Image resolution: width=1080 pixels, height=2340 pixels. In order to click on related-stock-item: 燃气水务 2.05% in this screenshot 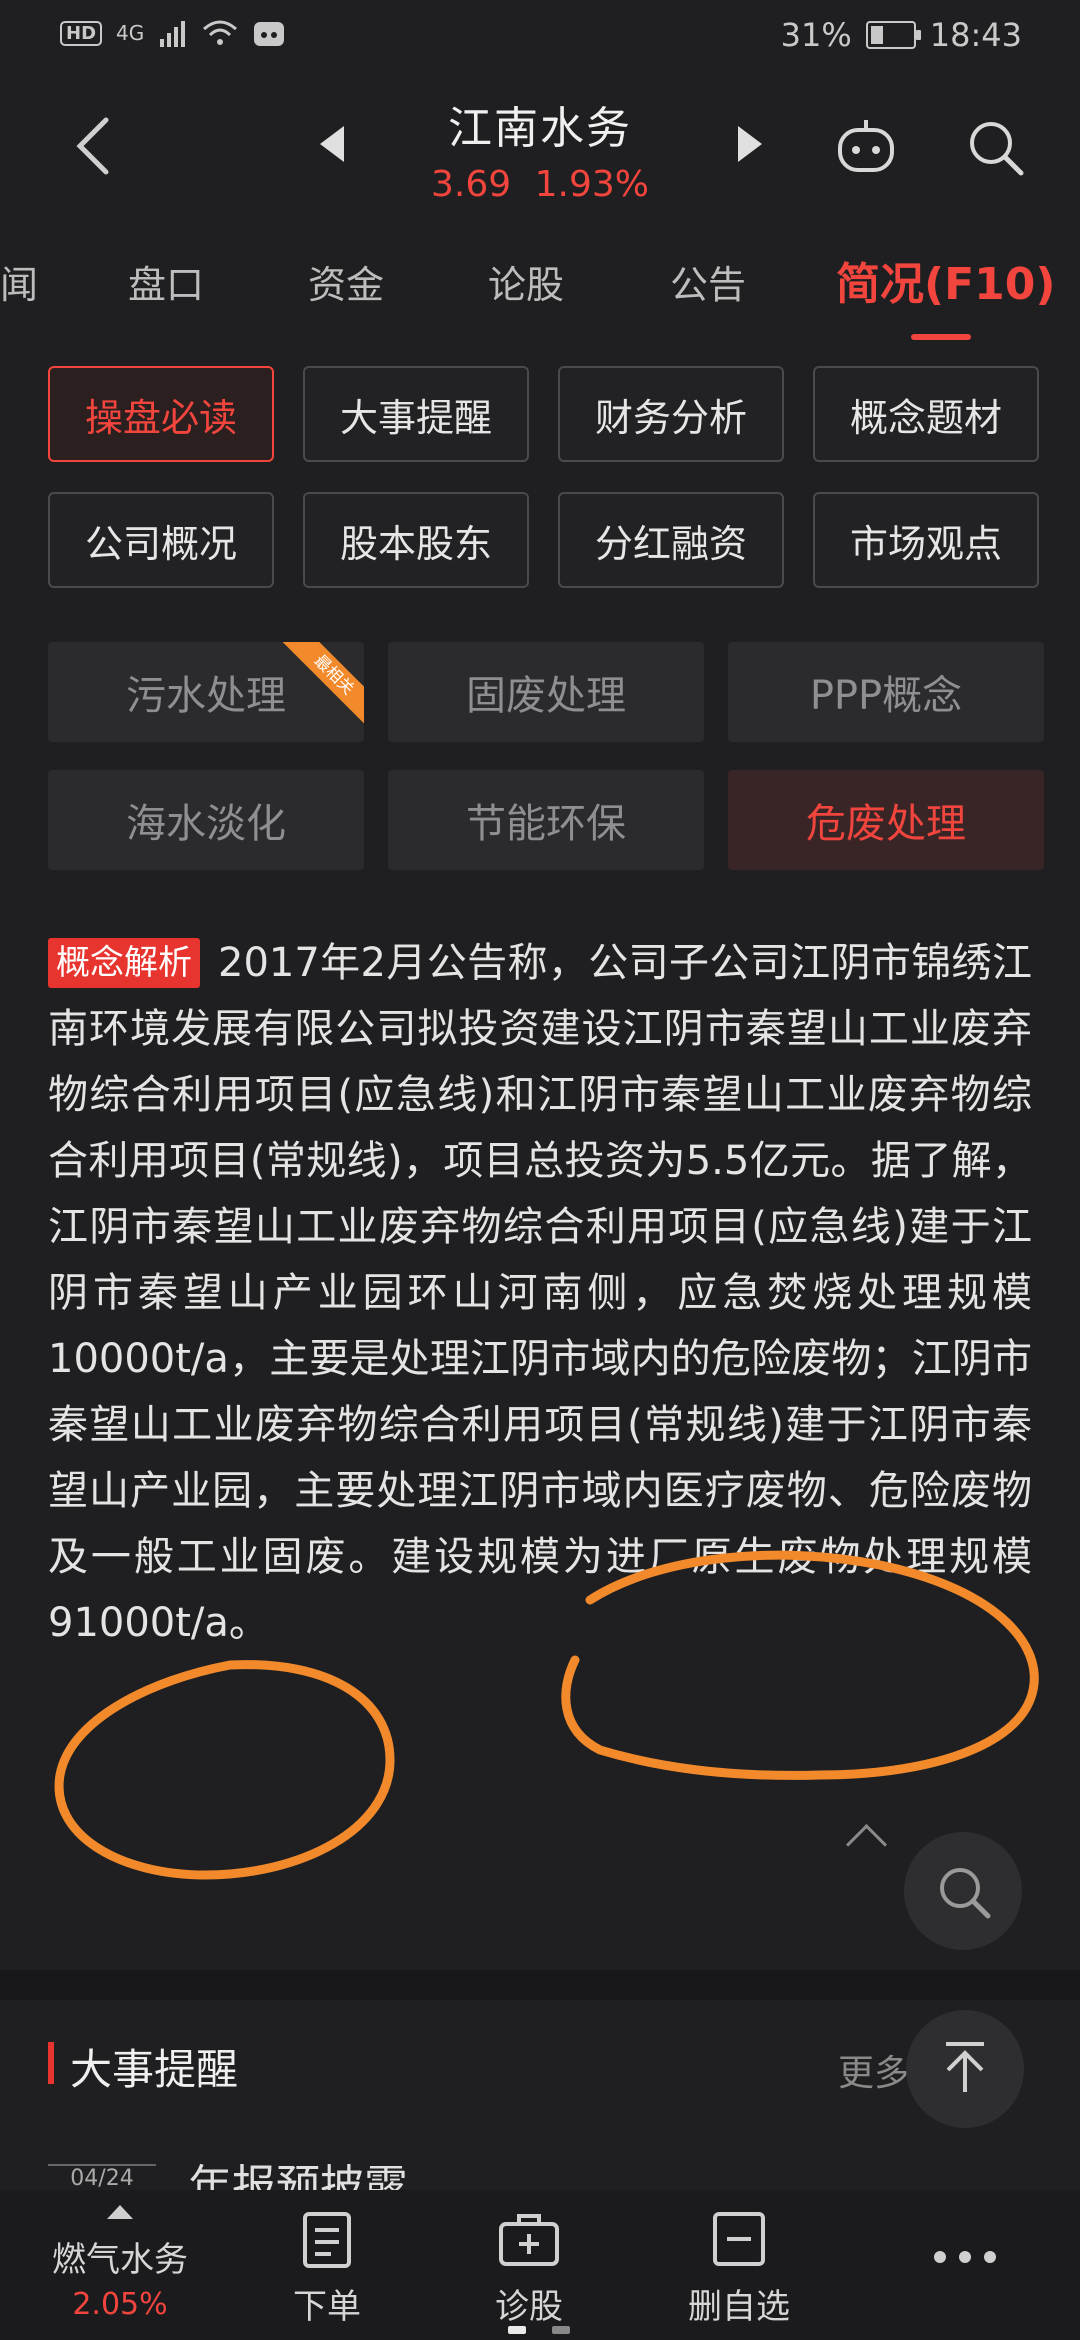, I will do `click(120, 2256)`.